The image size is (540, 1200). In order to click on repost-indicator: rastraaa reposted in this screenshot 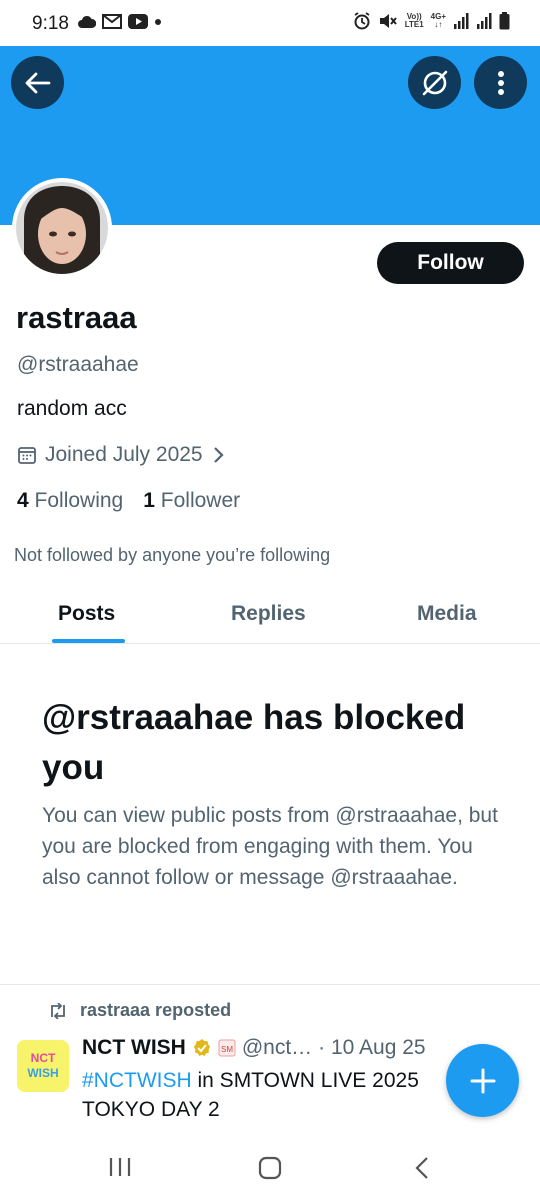, I will do `click(139, 1010)`.